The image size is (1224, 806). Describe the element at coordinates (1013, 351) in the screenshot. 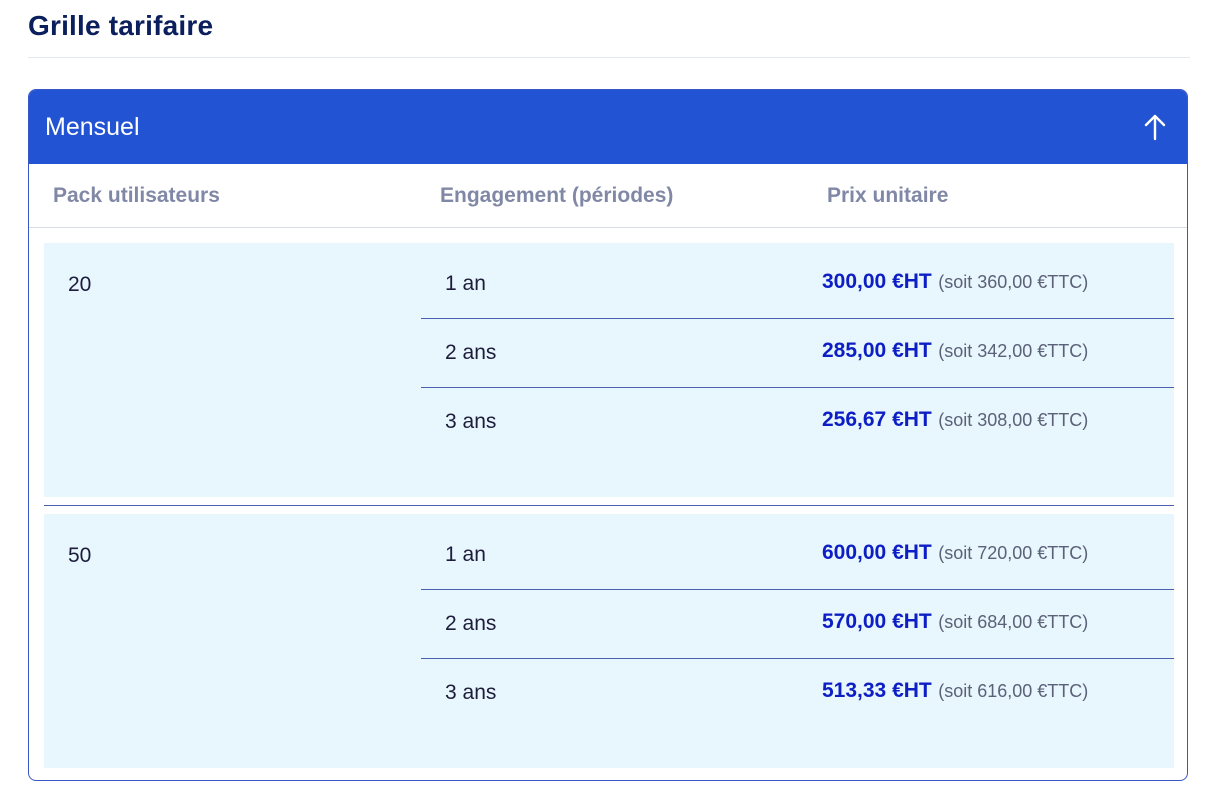

I see `price-ttc: (soit 342,00 €TTC)` at that location.